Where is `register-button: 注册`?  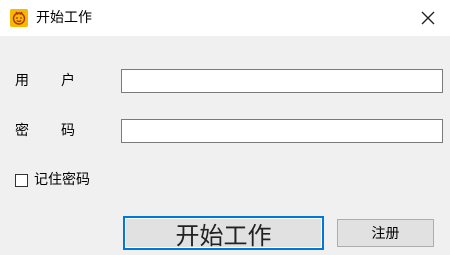
register-button: 注册 is located at coordinates (385, 233).